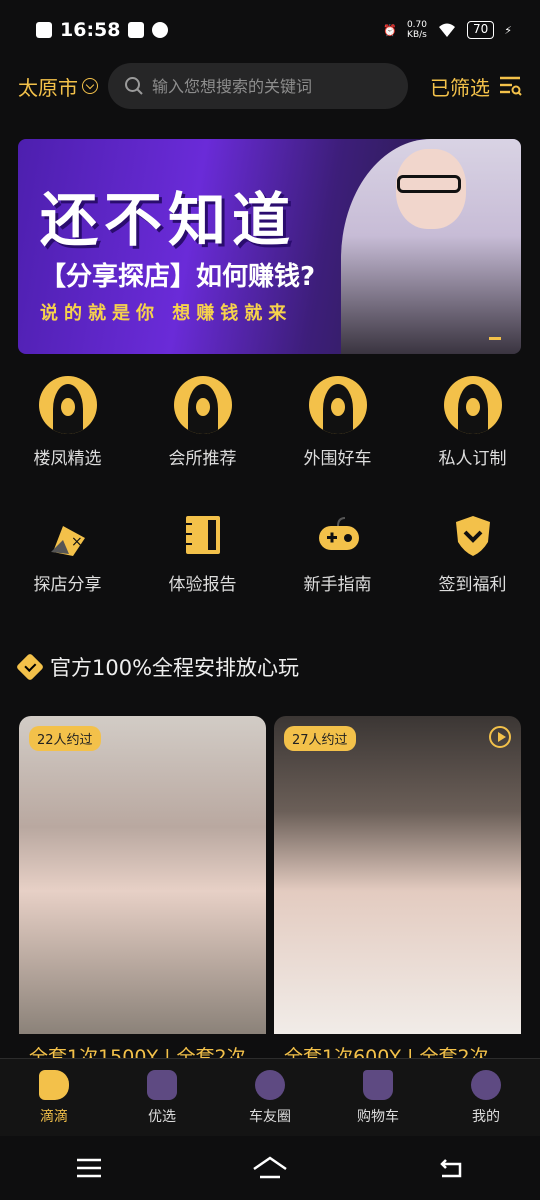  I want to click on filter-label: 已筛选, so click(460, 87).